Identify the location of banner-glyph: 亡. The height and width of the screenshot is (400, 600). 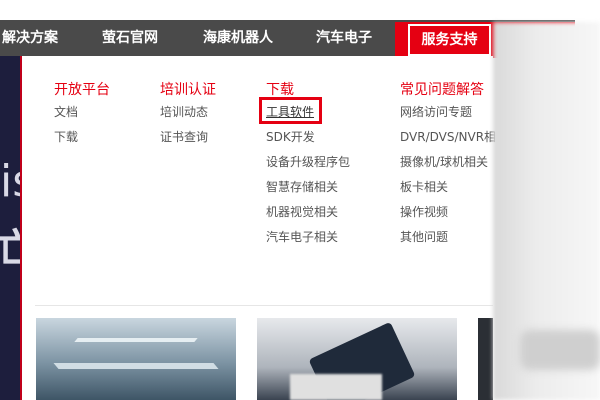
(10, 245).